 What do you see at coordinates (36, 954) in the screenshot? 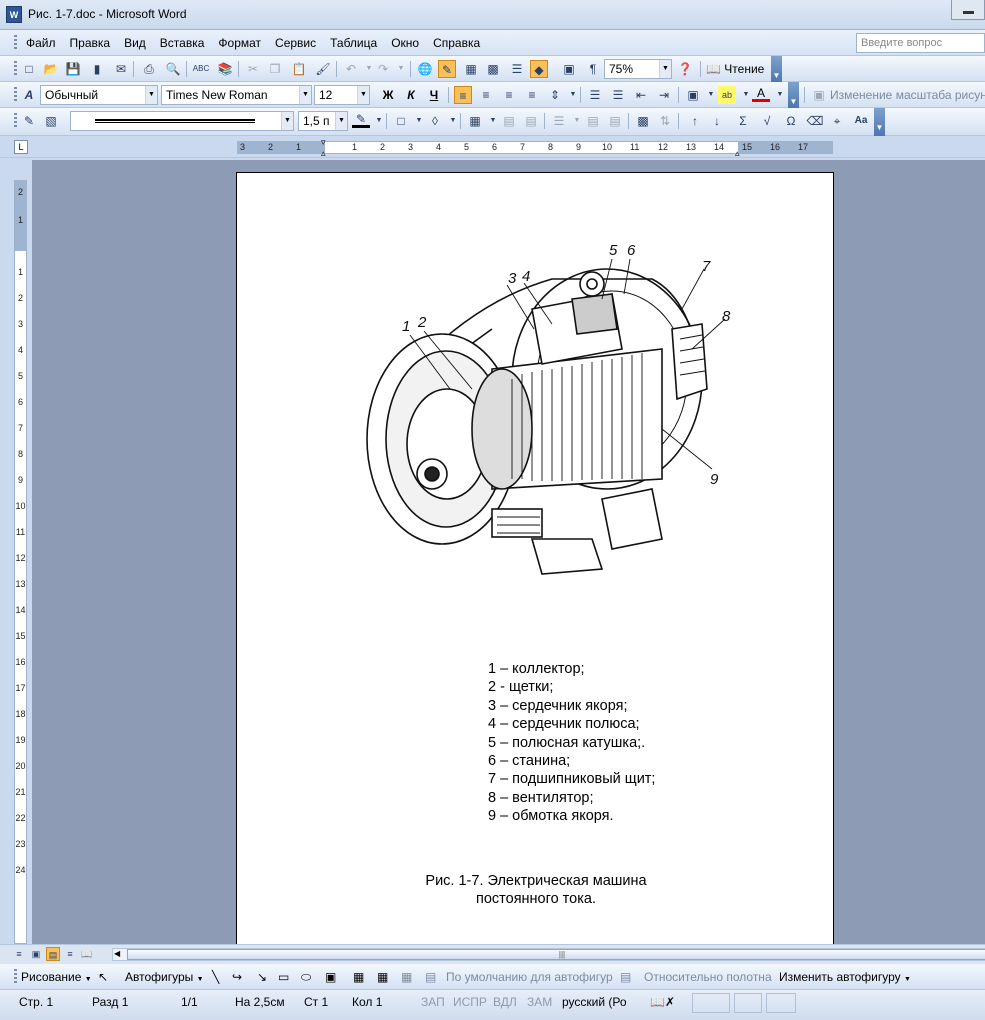
I see `web-view-icon: ▣` at bounding box center [36, 954].